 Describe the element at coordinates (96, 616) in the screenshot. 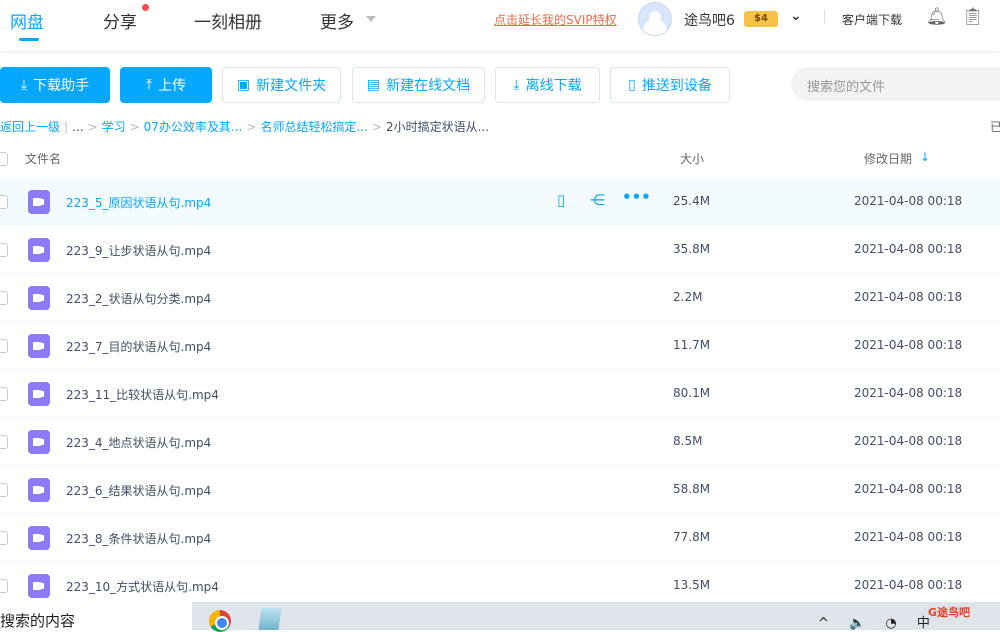

I see `taskbar-search: 搜索的内容` at that location.